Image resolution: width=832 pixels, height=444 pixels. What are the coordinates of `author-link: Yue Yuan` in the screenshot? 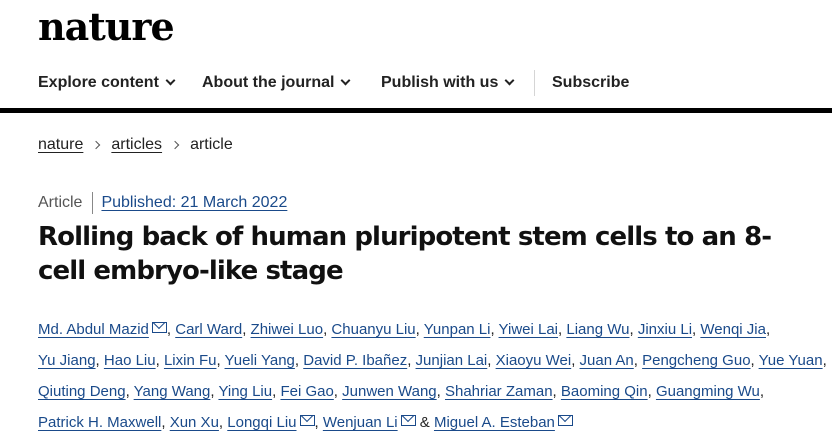 It's located at (791, 360).